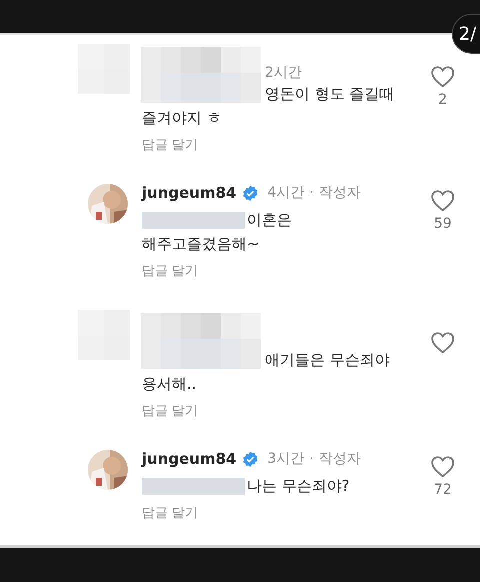 This screenshot has height=582, width=480. What do you see at coordinates (284, 73) in the screenshot?
I see `comment-time: 2시간` at bounding box center [284, 73].